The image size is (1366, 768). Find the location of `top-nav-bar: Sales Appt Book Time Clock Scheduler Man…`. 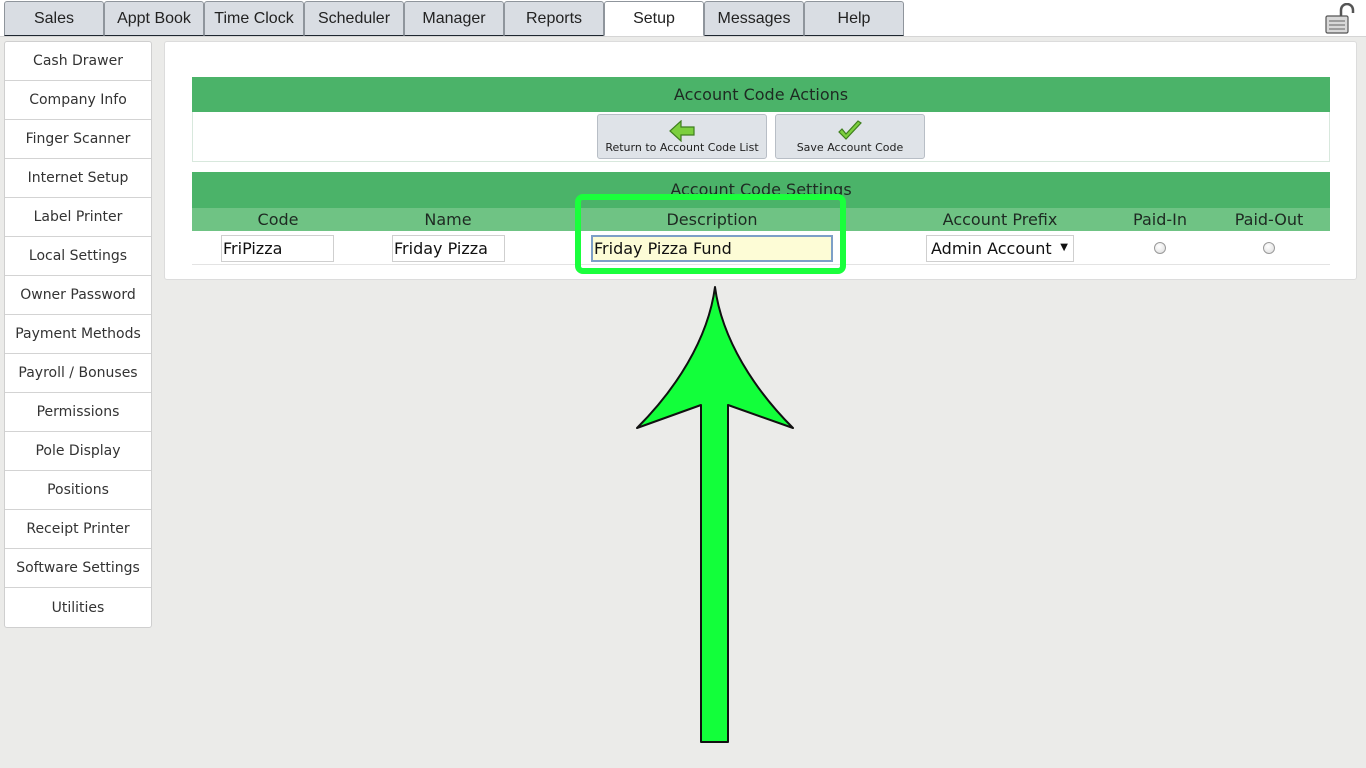

top-nav-bar: Sales Appt Book Time Clock Scheduler Man… is located at coordinates (683, 18).